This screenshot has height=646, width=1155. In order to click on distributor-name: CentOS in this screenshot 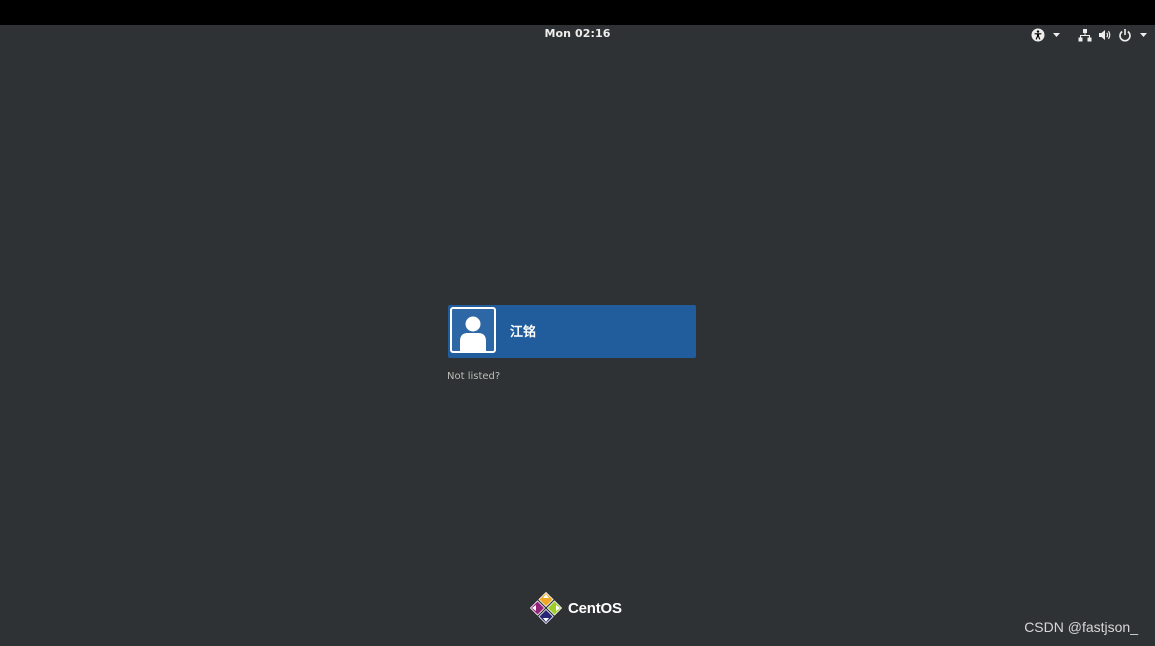, I will do `click(595, 608)`.